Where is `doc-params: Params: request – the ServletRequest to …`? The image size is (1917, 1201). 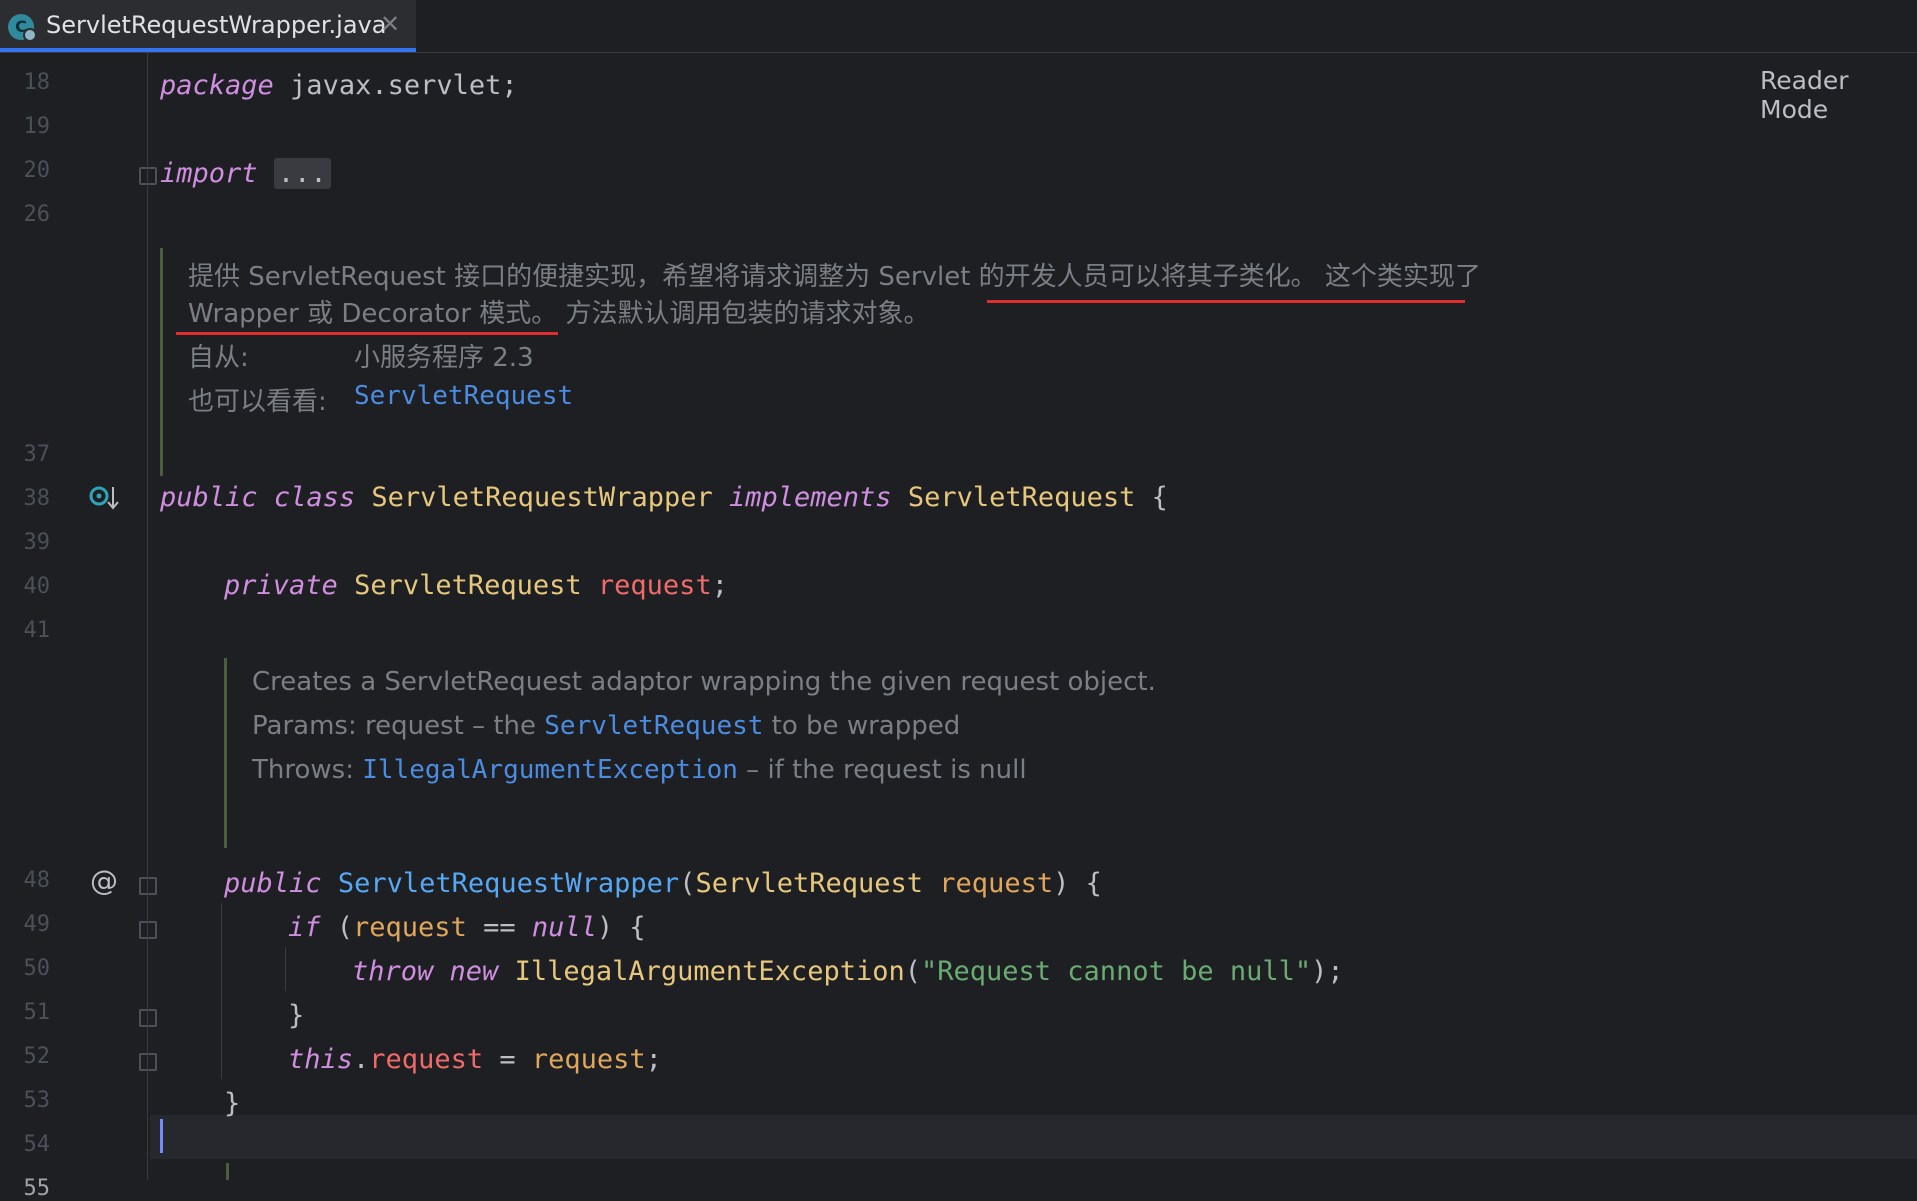 doc-params: Params: request – the ServletRequest to … is located at coordinates (606, 726).